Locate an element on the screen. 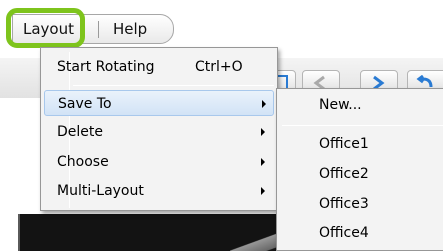 Image resolution: width=443 pixels, height=251 pixels. menu-item-label: Delete is located at coordinates (80, 132).